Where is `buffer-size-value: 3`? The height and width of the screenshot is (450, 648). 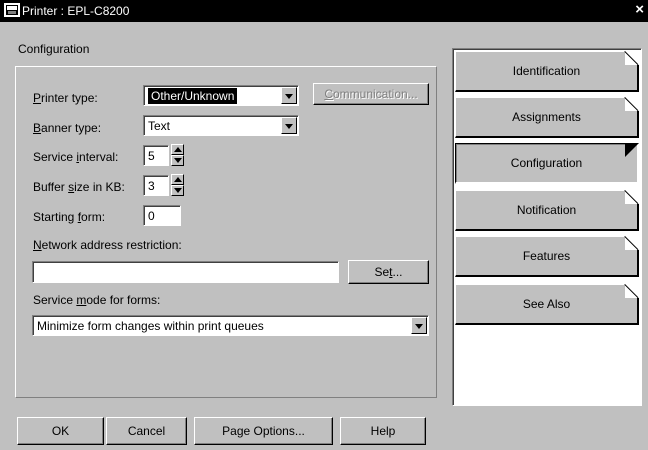
buffer-size-value: 3 is located at coordinates (151, 186).